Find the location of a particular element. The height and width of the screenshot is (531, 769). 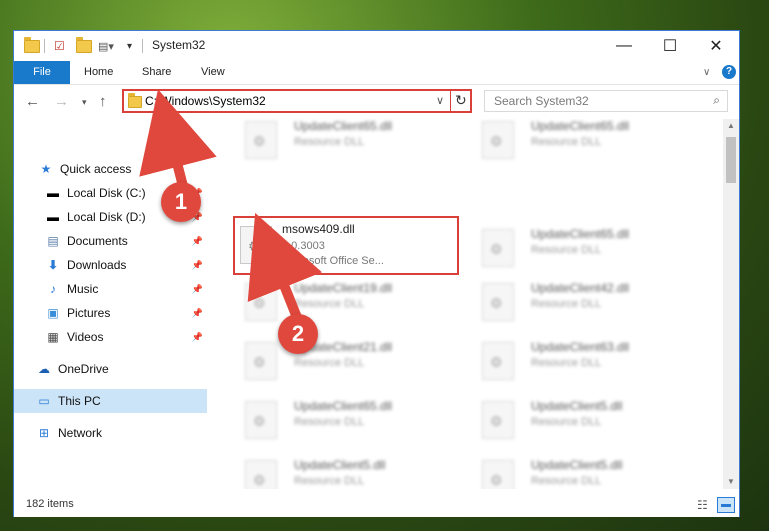

sidebar-item-documents: ▤ Documents 📌 is located at coordinates (110, 241).